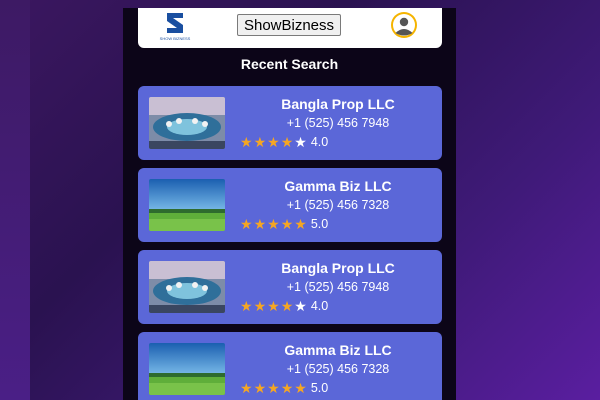 The width and height of the screenshot is (600, 400). I want to click on brand-name-button: ShowBizness, so click(289, 25).